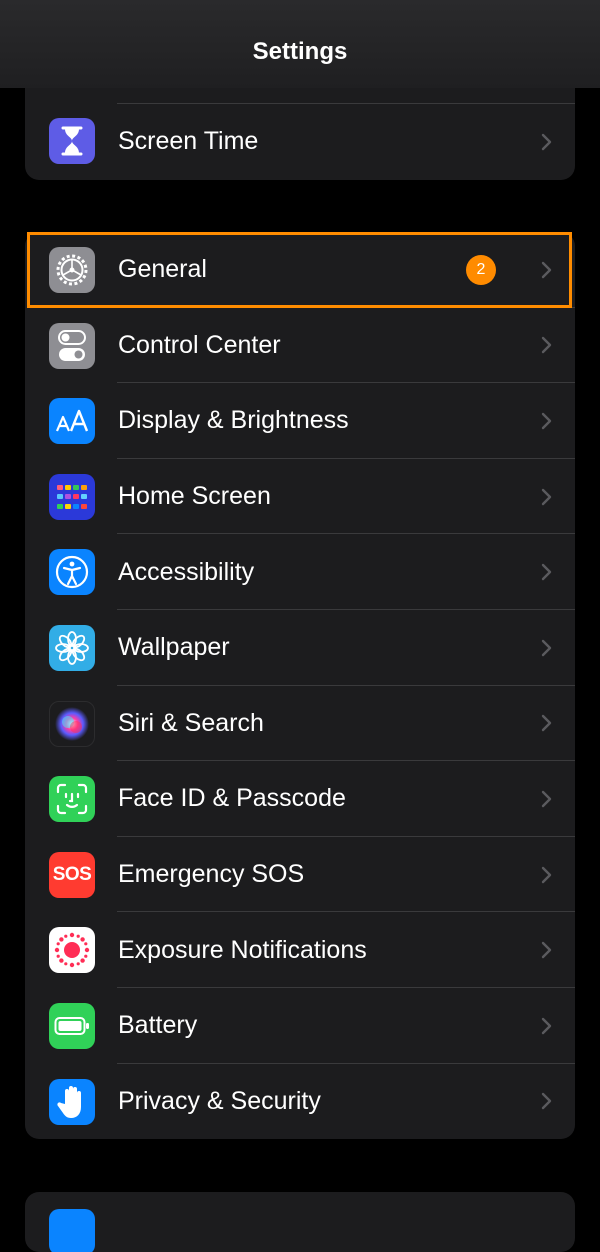  What do you see at coordinates (158, 1025) in the screenshot?
I see `settings-row-label: Battery` at bounding box center [158, 1025].